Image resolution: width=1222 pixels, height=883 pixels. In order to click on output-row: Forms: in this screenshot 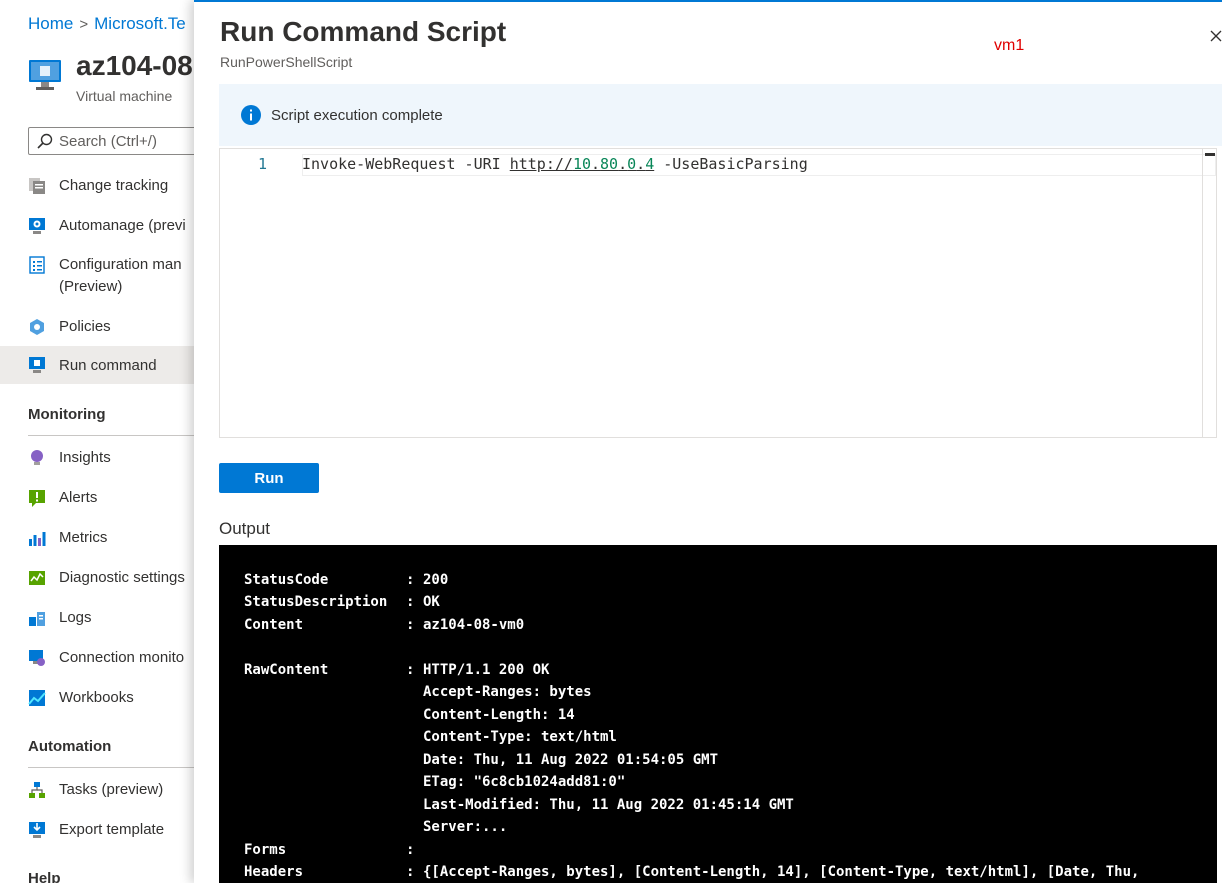, I will do `click(333, 850)`.